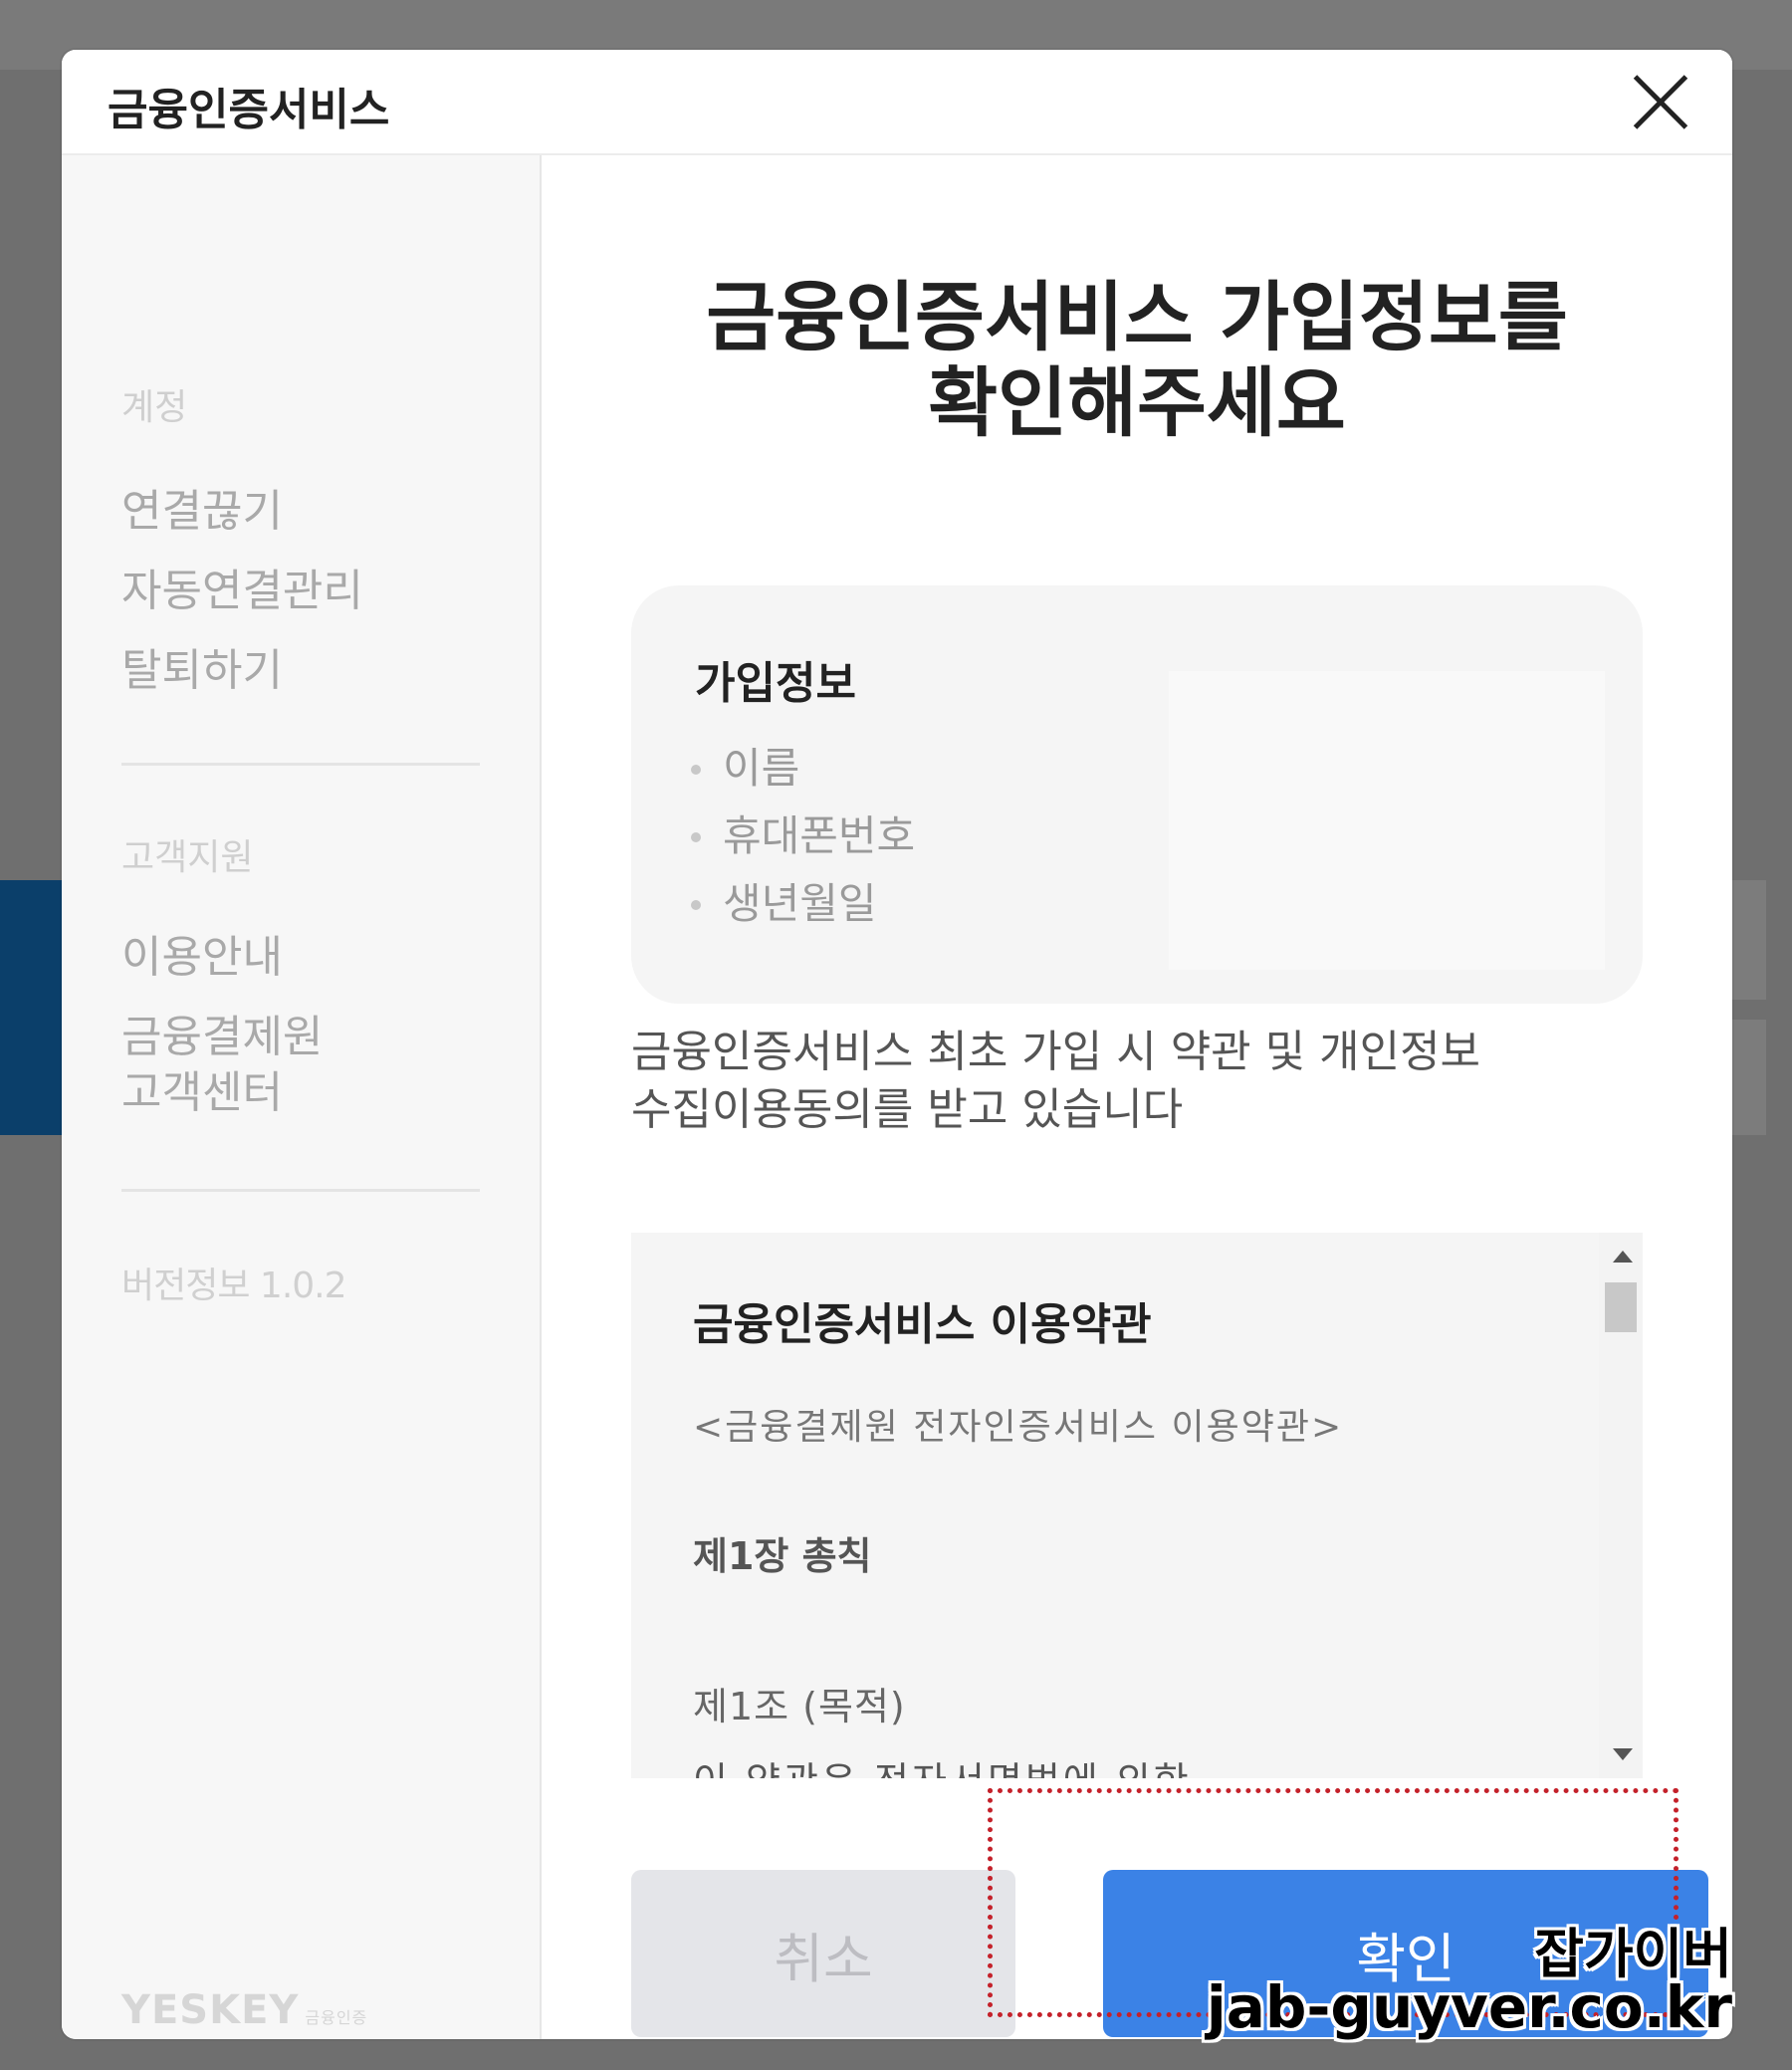  What do you see at coordinates (202, 958) in the screenshot?
I see `sidebar-item-guide: 이용안내` at bounding box center [202, 958].